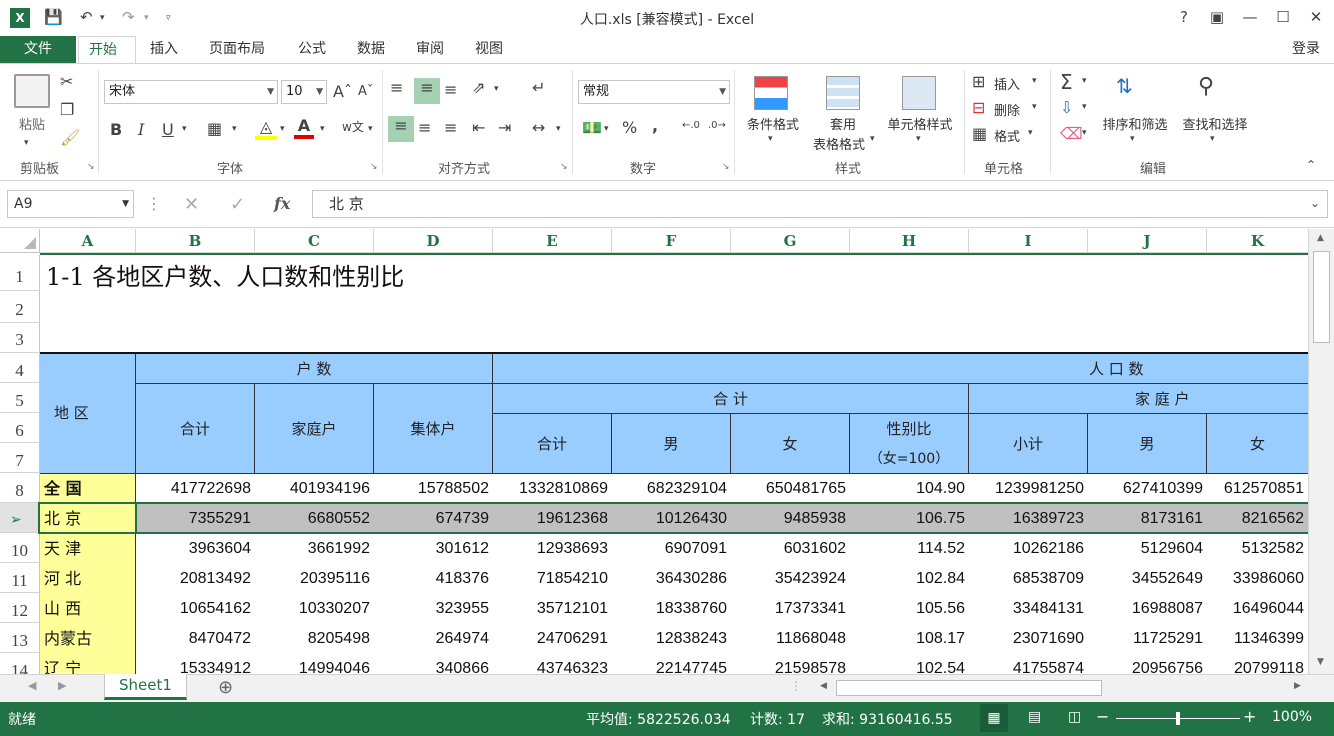  Describe the element at coordinates (671, 664) in the screenshot. I see `data-cell-f: 22147745` at that location.